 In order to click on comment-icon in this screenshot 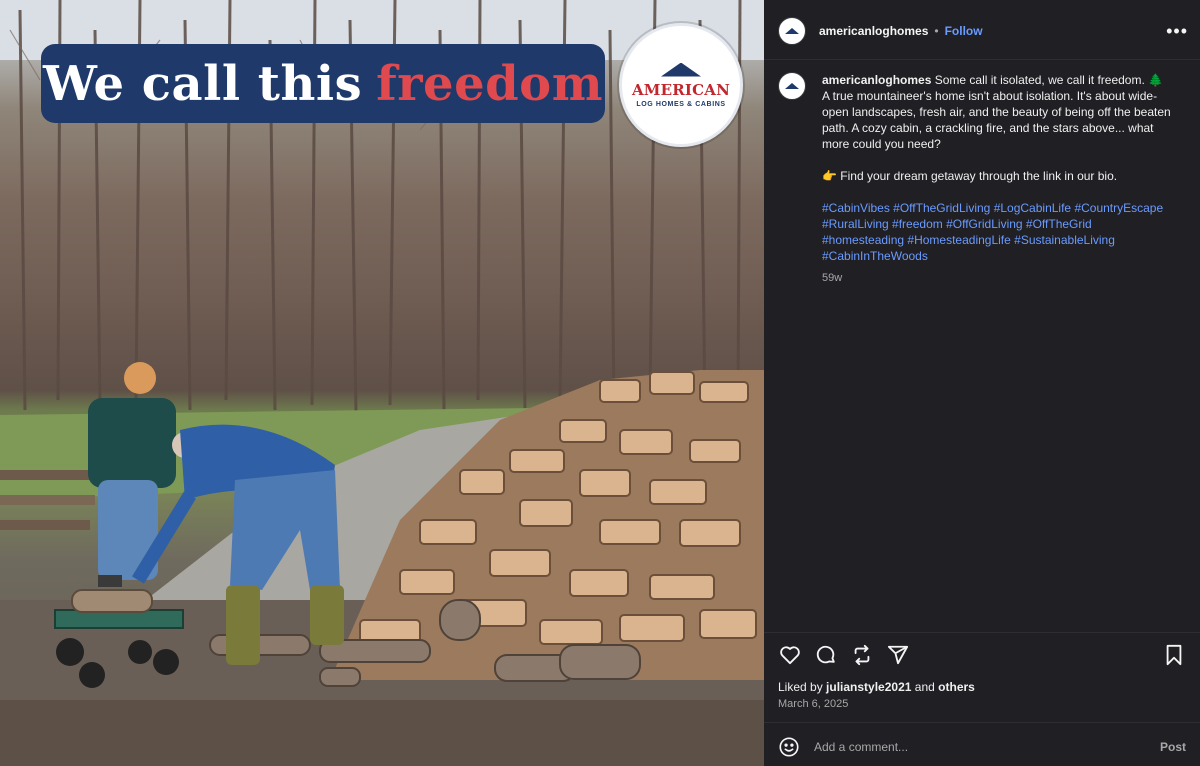, I will do `click(826, 655)`.